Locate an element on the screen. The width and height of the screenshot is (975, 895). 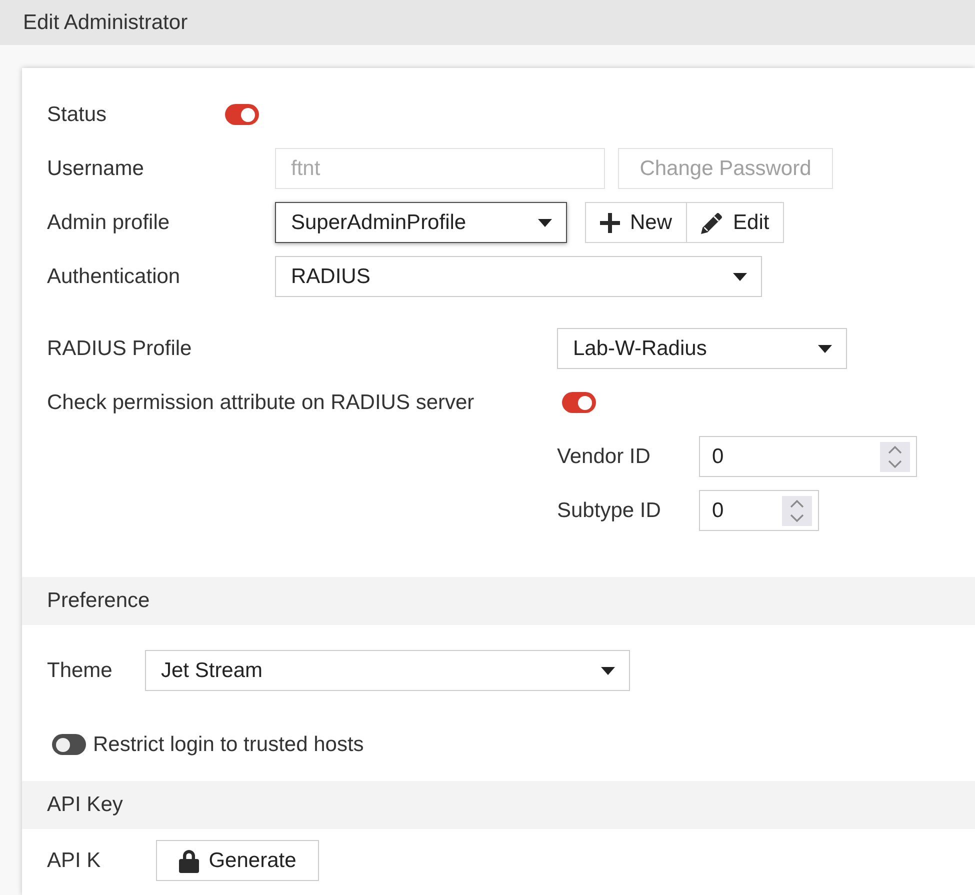
status-label: Status is located at coordinates (77, 114).